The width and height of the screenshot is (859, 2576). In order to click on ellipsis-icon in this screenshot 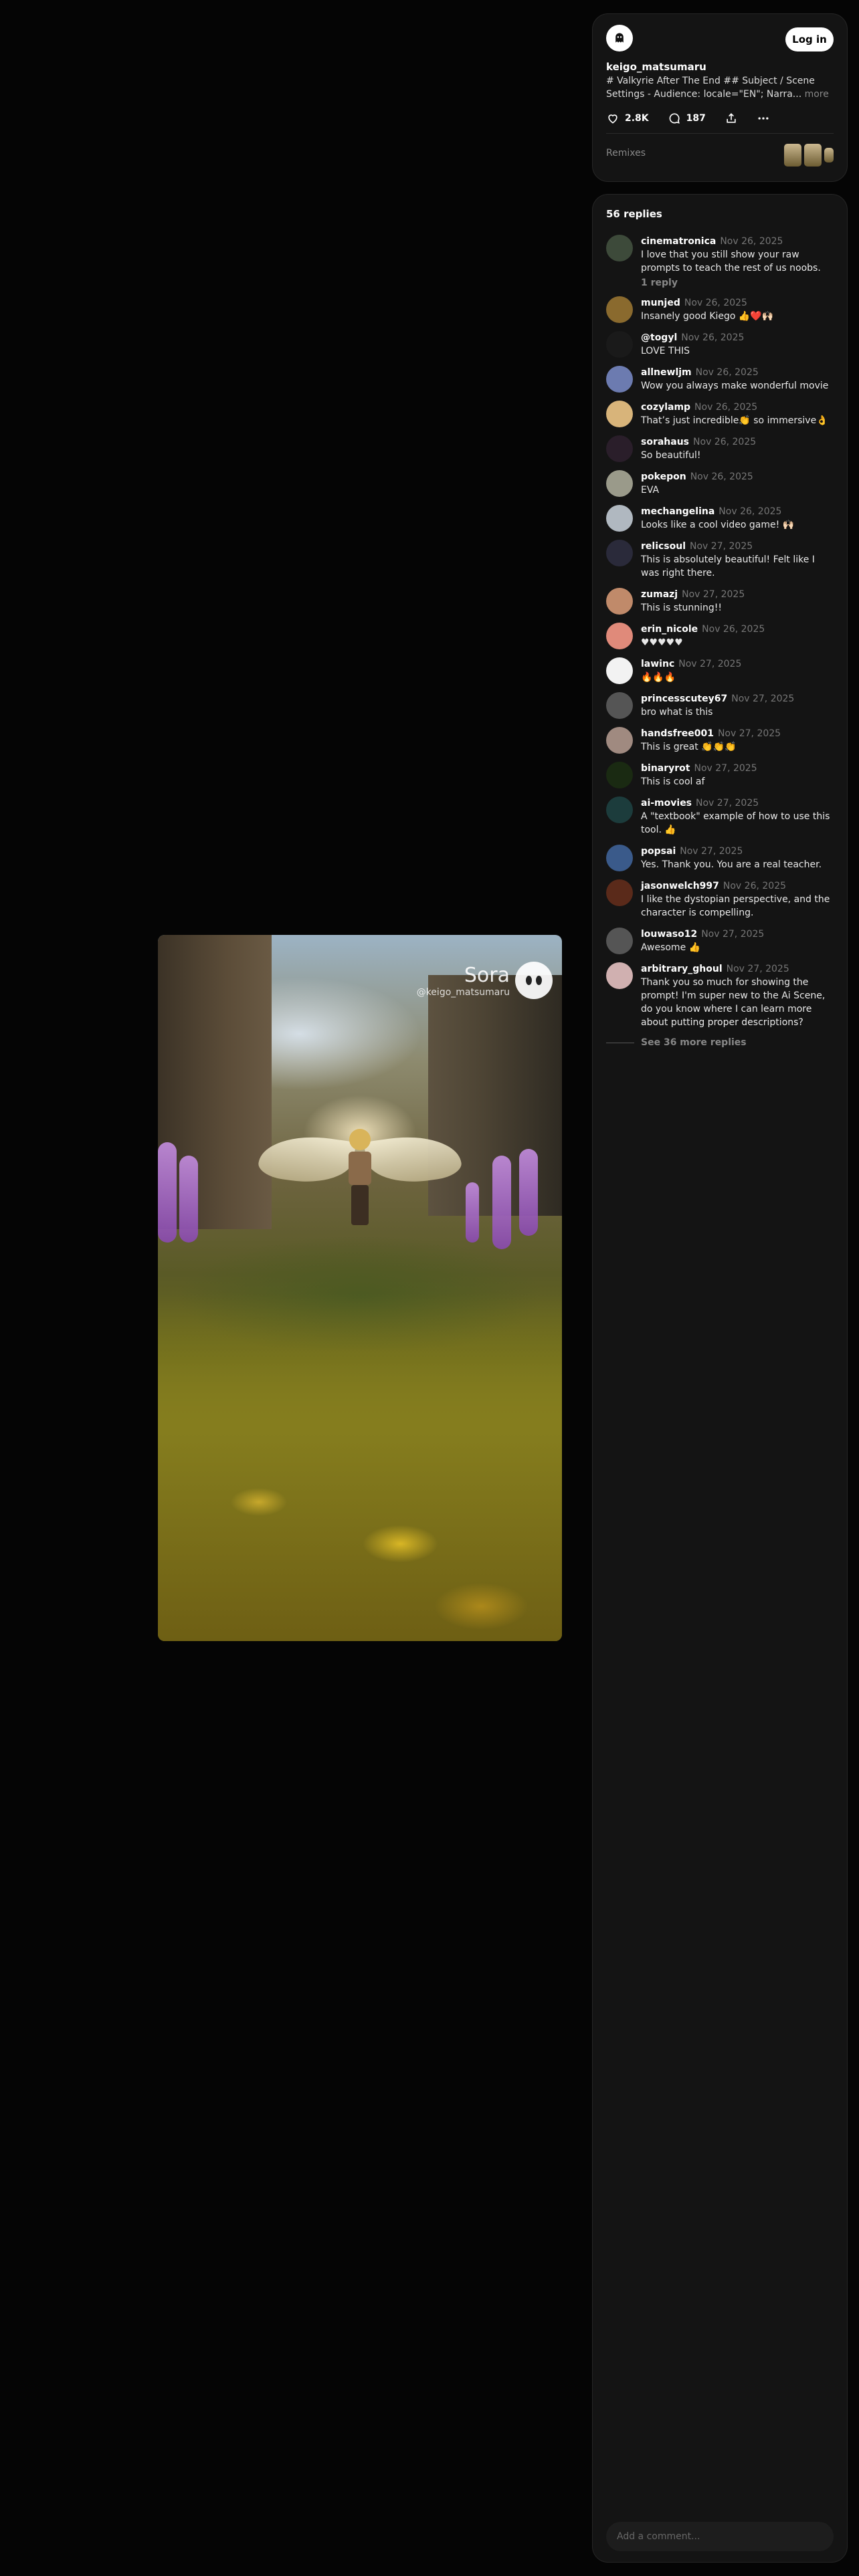, I will do `click(764, 118)`.